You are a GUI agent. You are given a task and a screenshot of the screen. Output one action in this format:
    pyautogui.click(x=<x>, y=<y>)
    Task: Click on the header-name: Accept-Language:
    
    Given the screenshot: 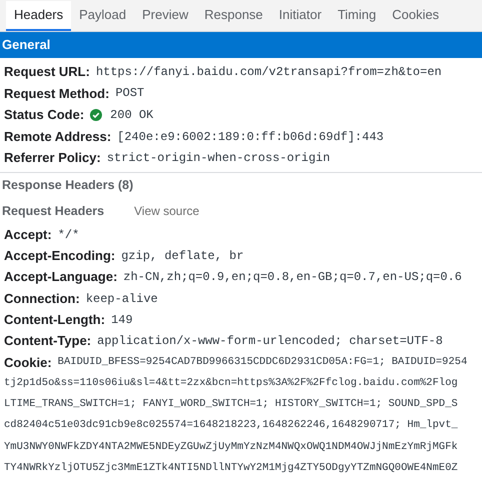 What is the action you would take?
    pyautogui.click(x=61, y=277)
    